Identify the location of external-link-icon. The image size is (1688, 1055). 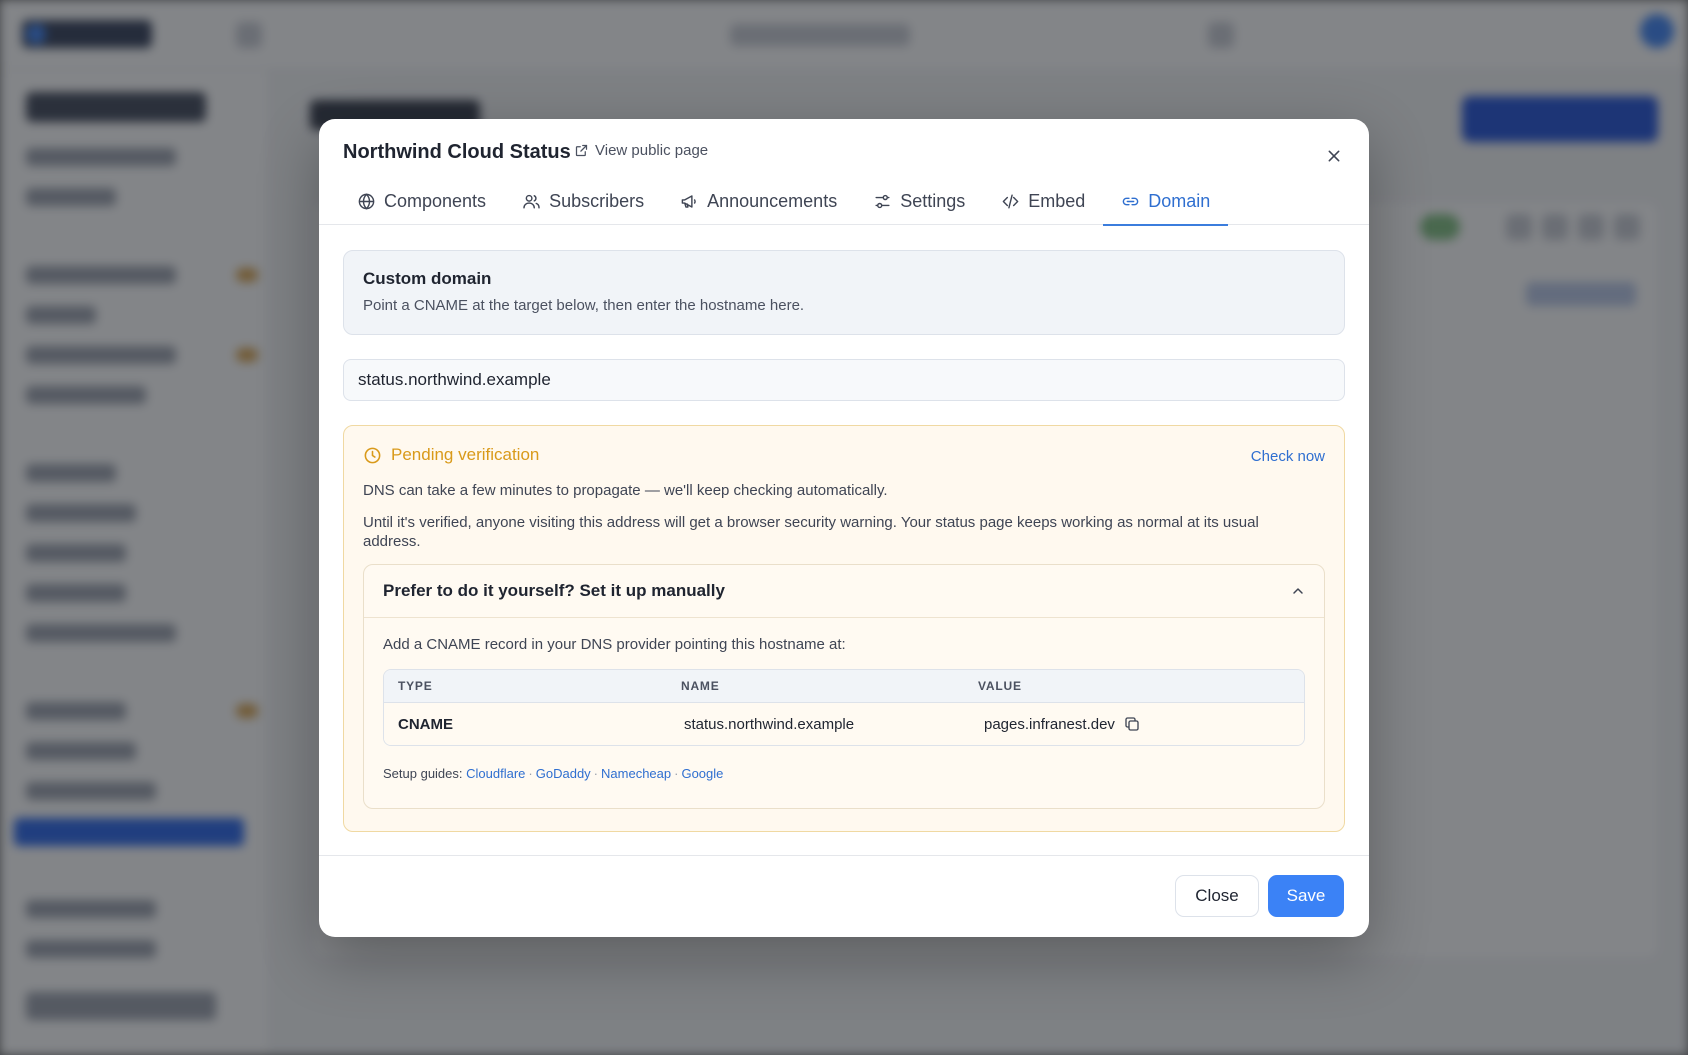
(581, 150).